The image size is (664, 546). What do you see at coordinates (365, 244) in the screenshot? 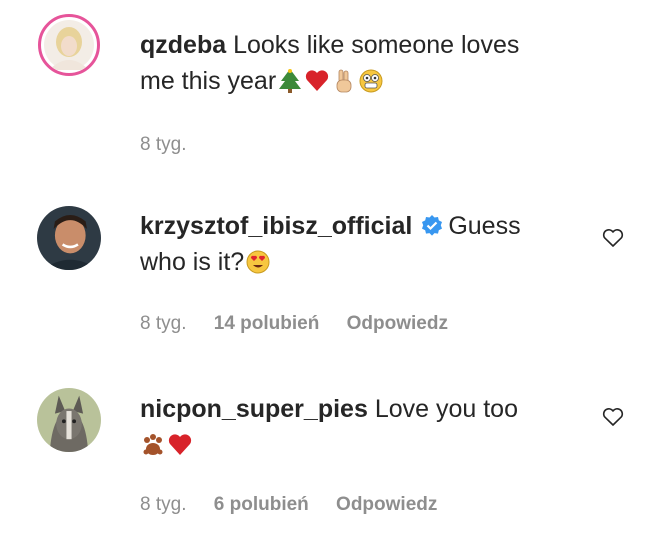
I see `comment-text: krzysztof_ibisz_official Guess who is it?` at bounding box center [365, 244].